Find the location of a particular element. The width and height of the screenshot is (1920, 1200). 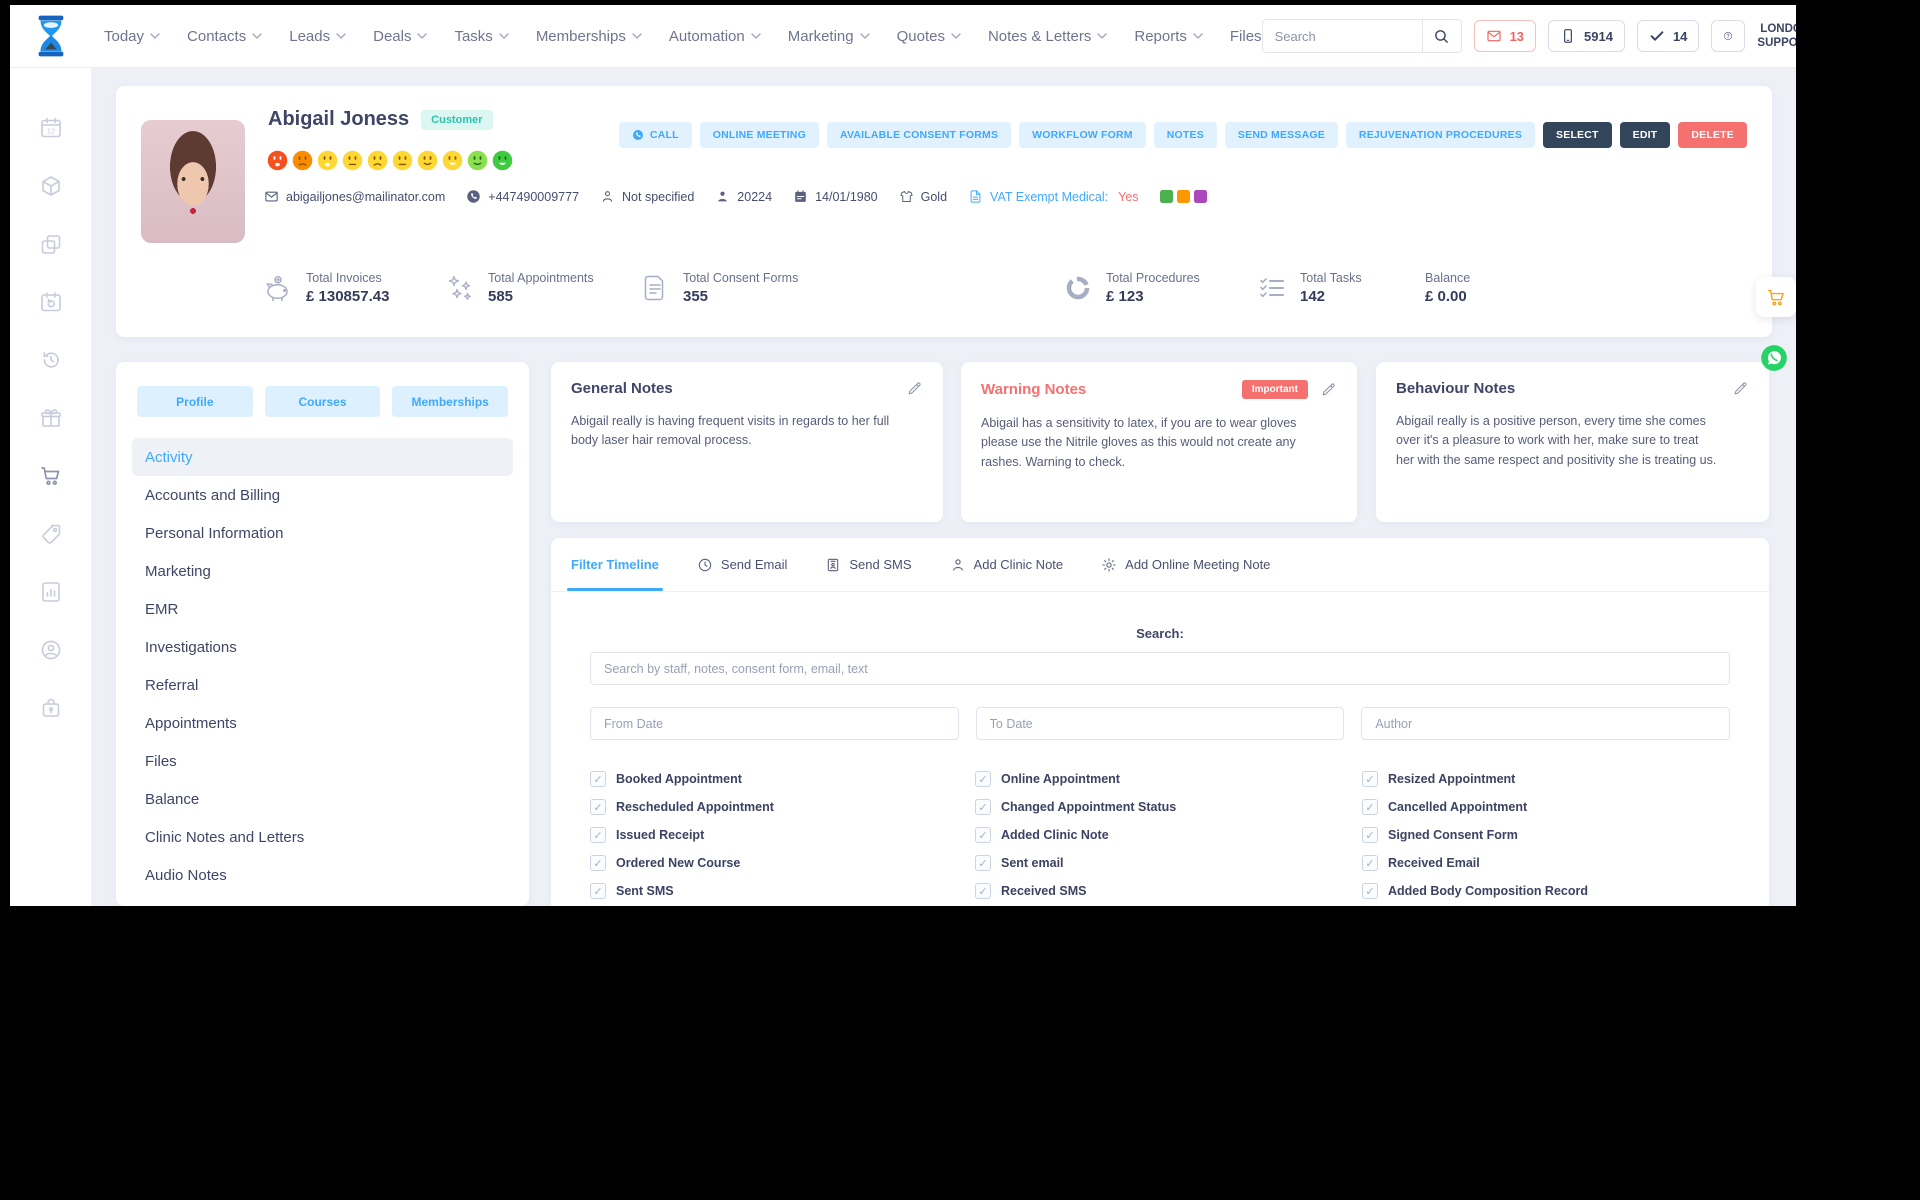

tab-profile: Profile is located at coordinates (195, 401).